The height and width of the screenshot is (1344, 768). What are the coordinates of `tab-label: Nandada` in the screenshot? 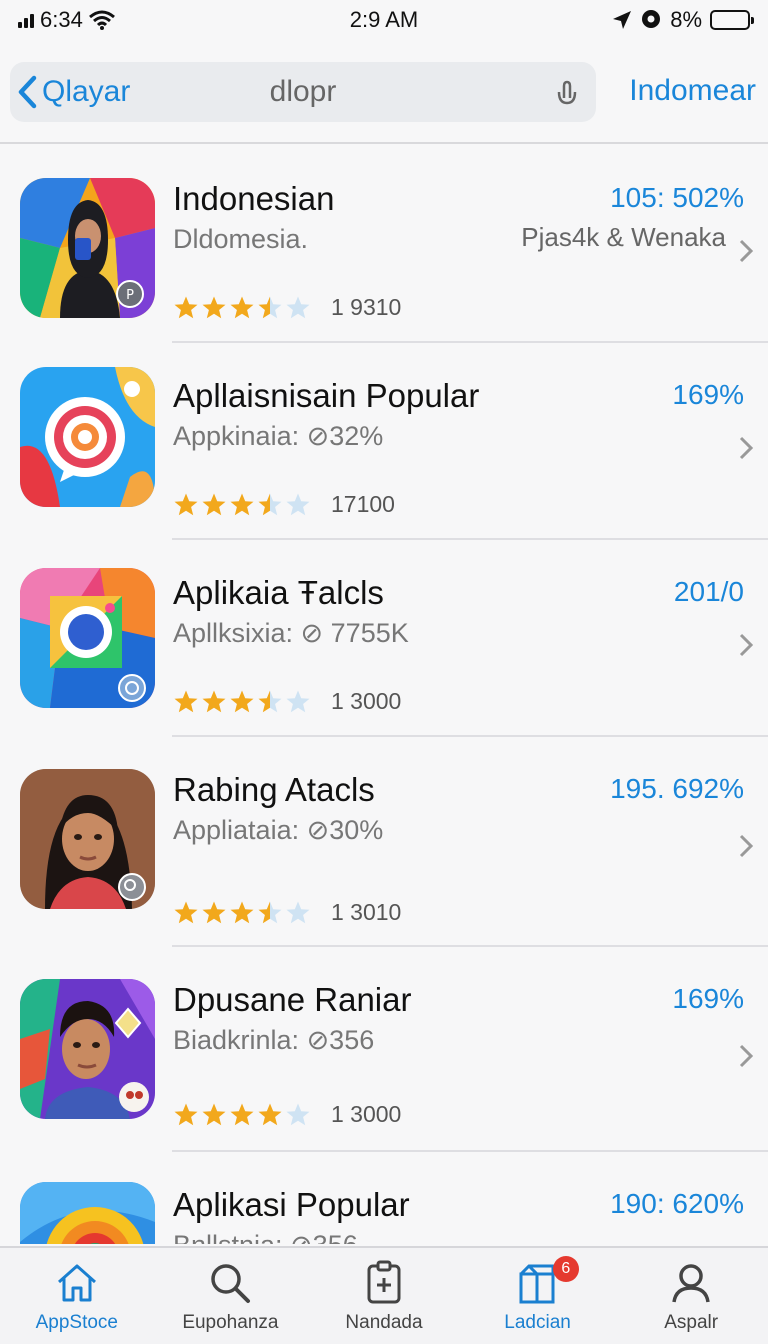 It's located at (384, 1322).